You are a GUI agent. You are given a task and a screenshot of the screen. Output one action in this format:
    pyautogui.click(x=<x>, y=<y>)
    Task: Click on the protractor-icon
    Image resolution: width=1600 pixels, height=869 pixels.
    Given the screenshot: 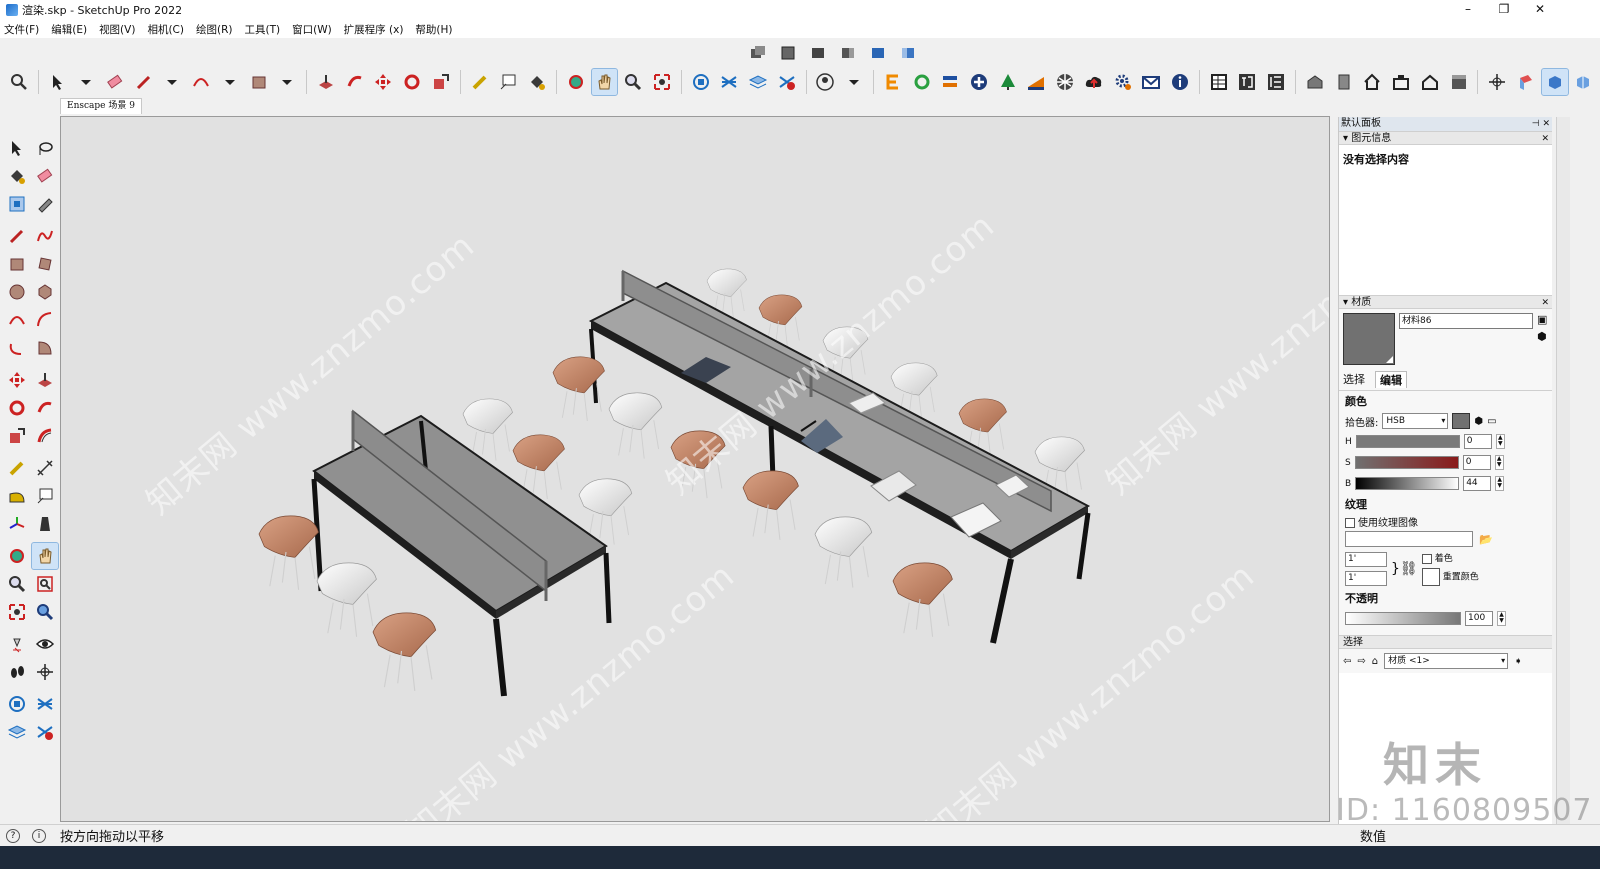 What is the action you would take?
    pyautogui.click(x=17, y=496)
    